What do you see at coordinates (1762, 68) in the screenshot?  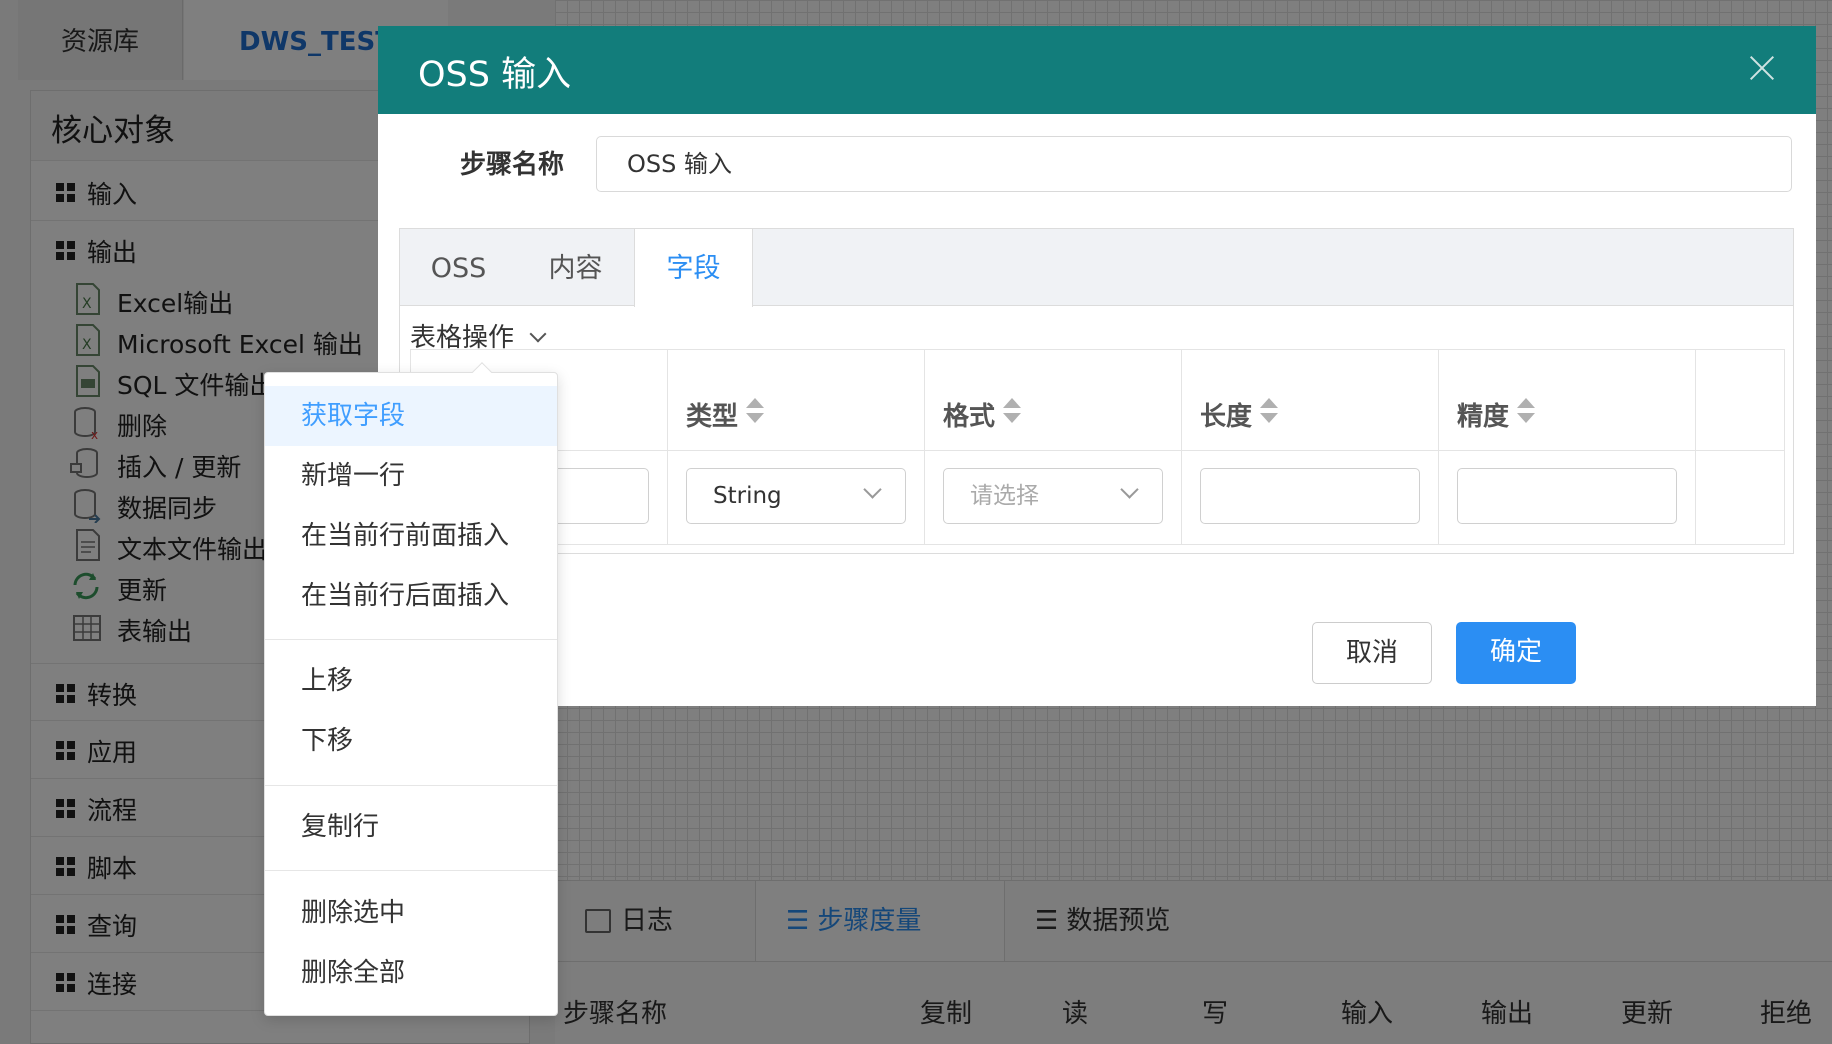 I see `close-icon` at bounding box center [1762, 68].